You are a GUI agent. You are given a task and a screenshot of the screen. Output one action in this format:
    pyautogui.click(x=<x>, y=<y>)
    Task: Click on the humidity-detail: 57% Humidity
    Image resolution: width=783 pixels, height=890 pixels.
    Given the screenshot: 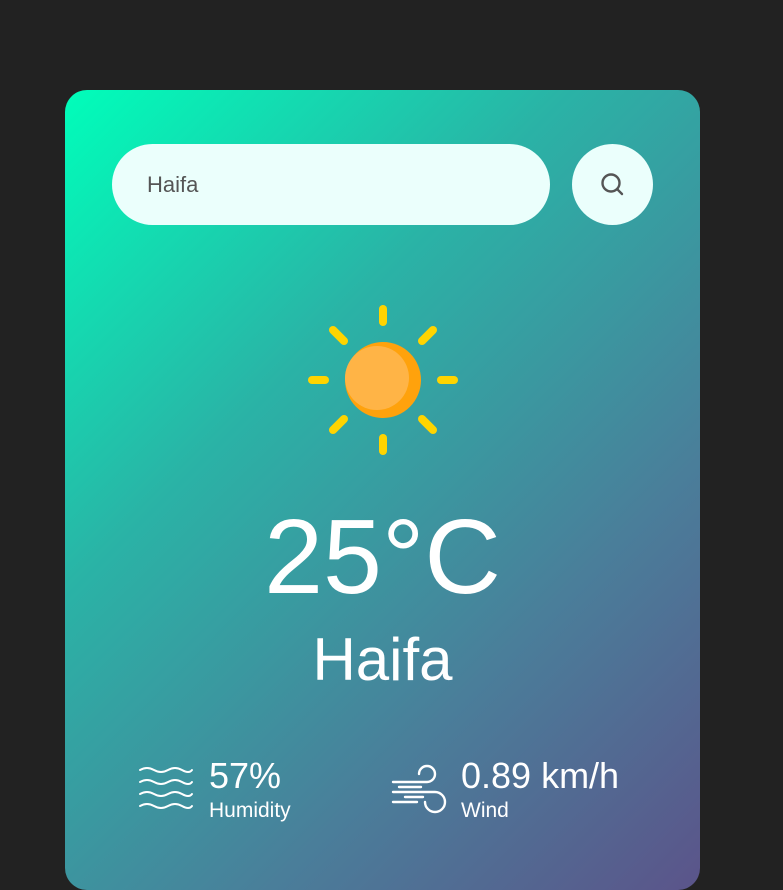 What is the action you would take?
    pyautogui.click(x=214, y=789)
    